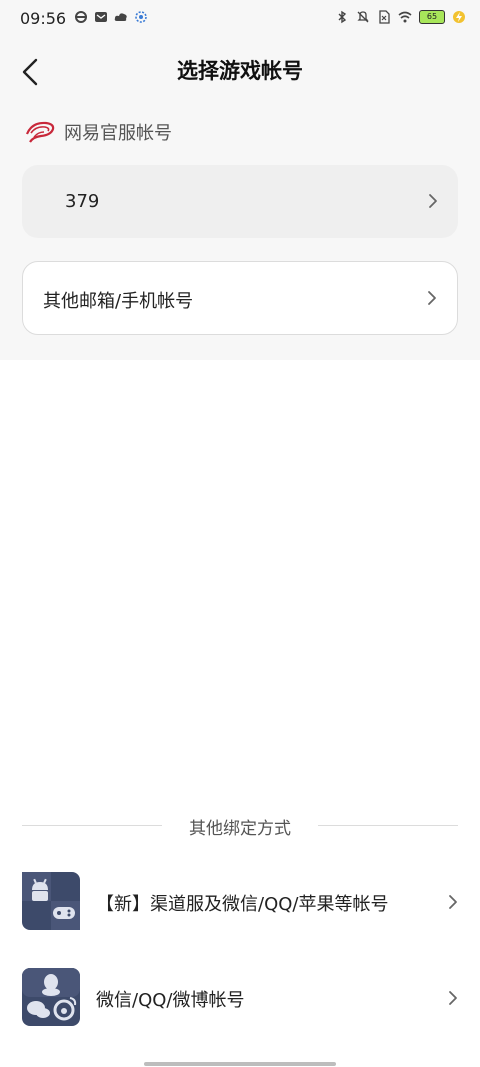 The width and height of the screenshot is (480, 1067). Describe the element at coordinates (111, 17) in the screenshot. I see `status-left-icons` at that location.